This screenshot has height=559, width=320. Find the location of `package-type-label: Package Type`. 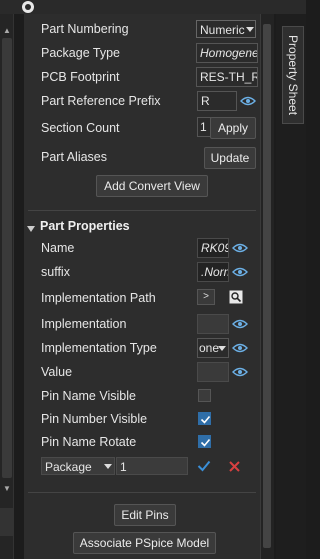

package-type-label: Package Type is located at coordinates (80, 53).